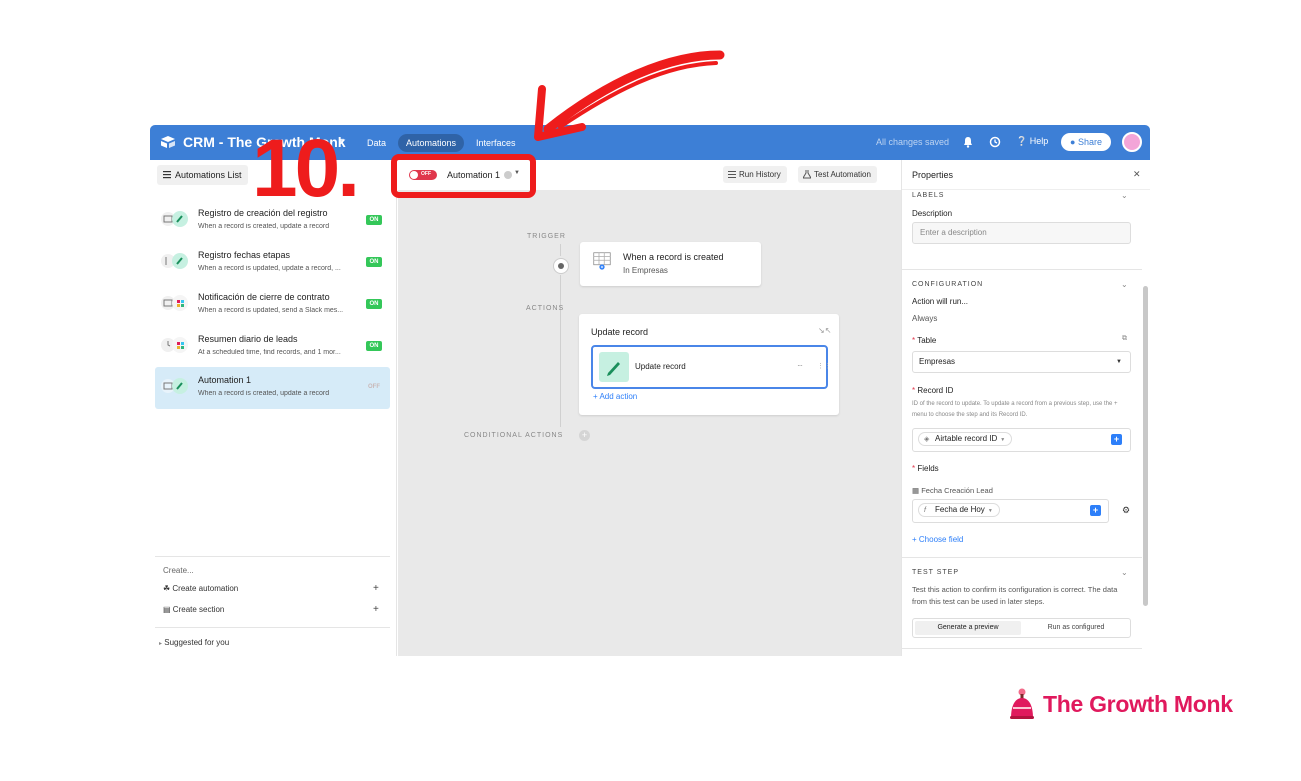 Image resolution: width=1301 pixels, height=781 pixels. I want to click on help-button: ❔ Help, so click(1032, 141).